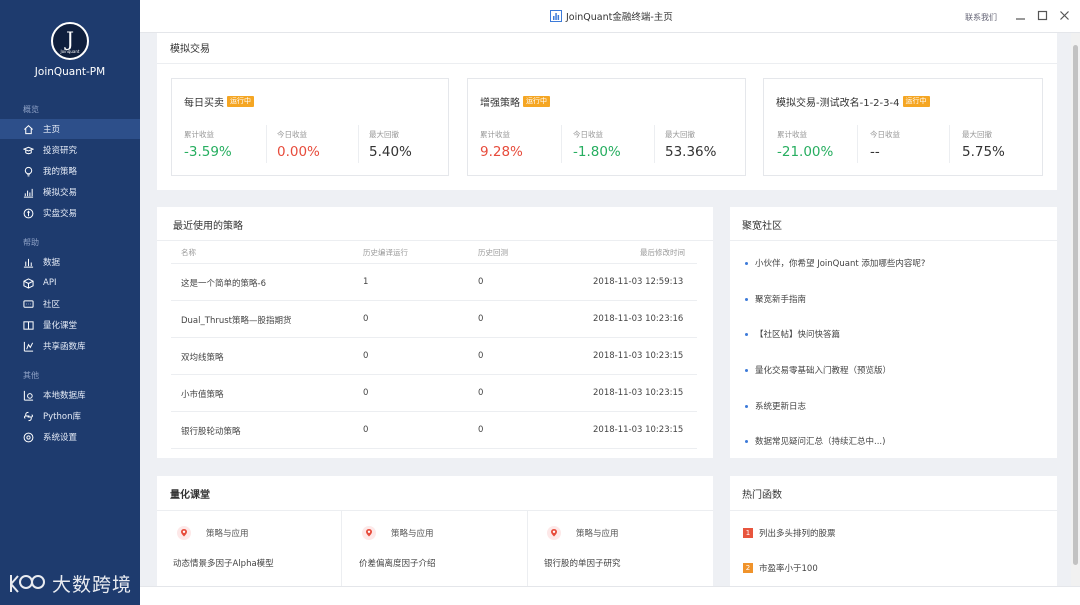 This screenshot has width=1080, height=605. I want to click on sim-card: 增强策略 运行中 累计收益 9.28% 今日收益 -1.80% 最大回撤 53.36%, so click(606, 127).